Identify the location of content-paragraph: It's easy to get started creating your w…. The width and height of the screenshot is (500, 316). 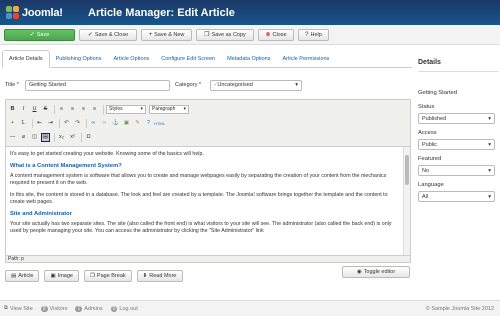
(107, 154).